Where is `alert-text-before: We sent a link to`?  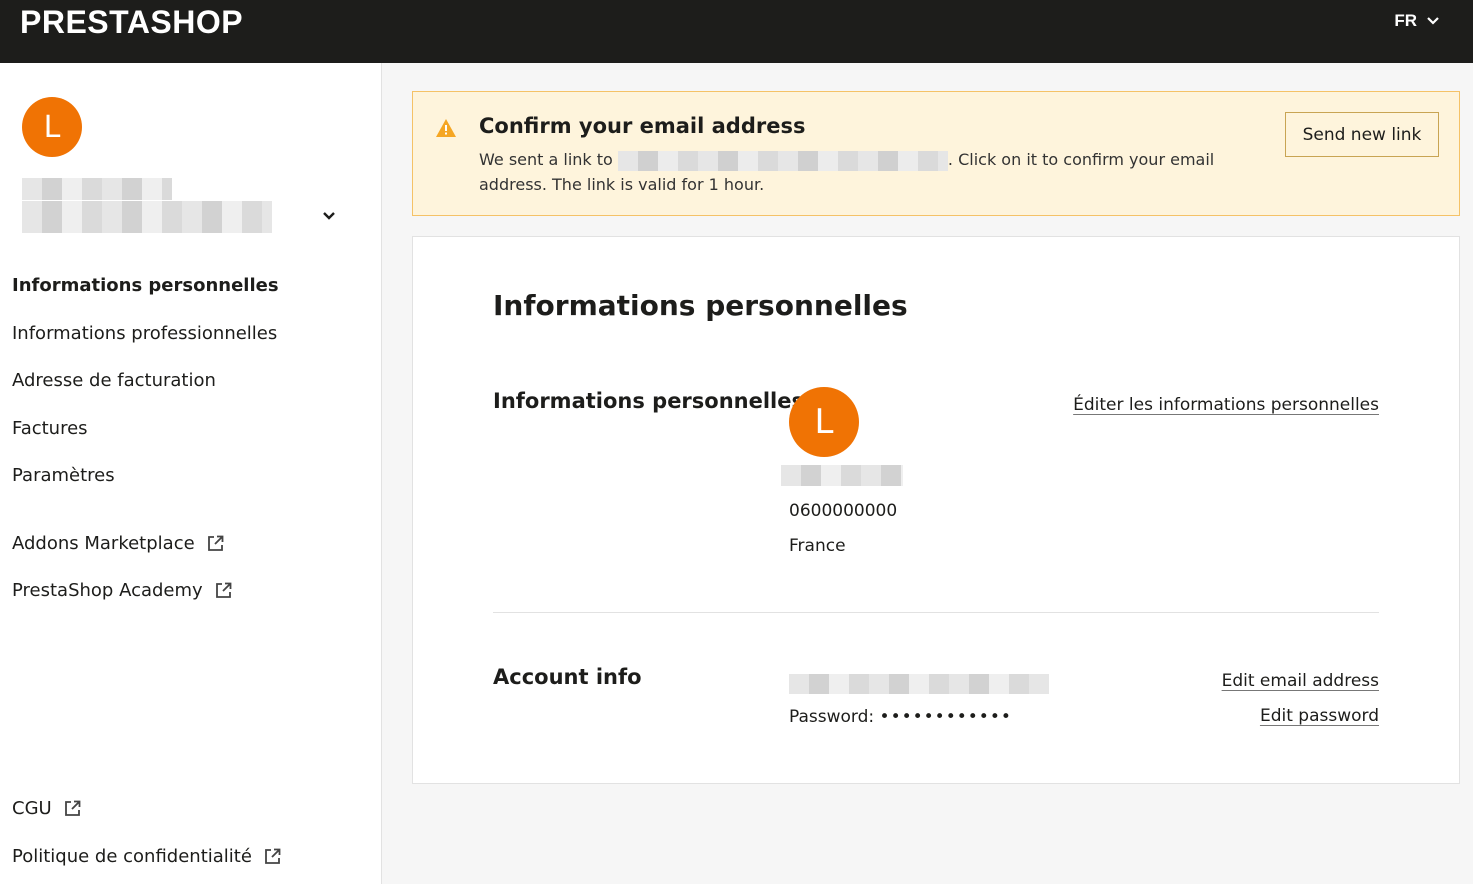
alert-text-before: We sent a link to is located at coordinates (548, 159).